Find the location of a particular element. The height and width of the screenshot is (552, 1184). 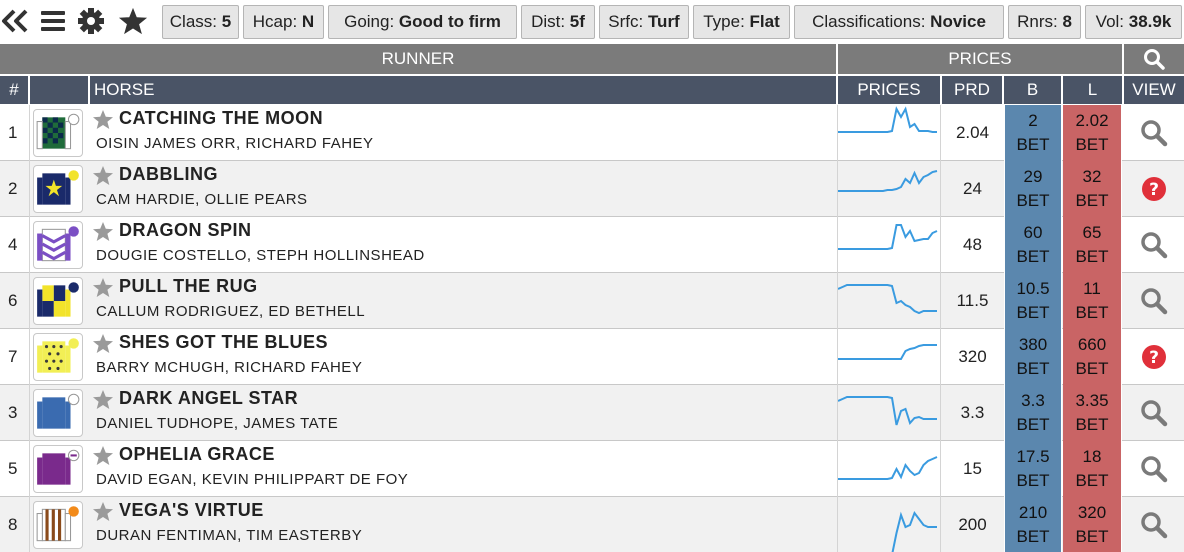

column-header-horse: HORSE is located at coordinates (464, 90).